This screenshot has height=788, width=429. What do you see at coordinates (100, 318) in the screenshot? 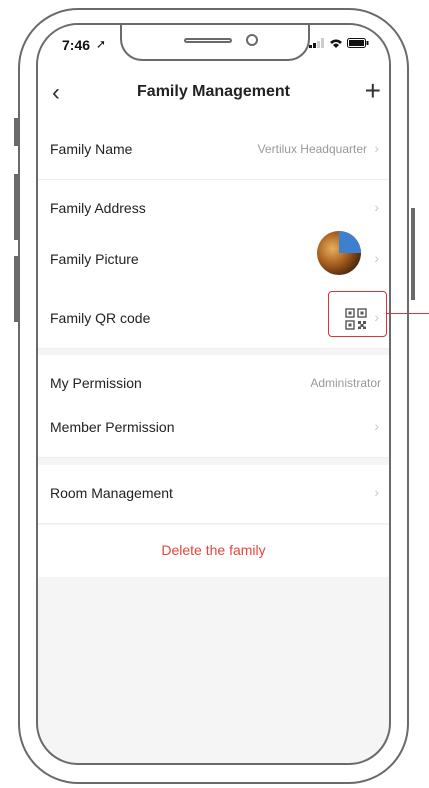
I see `row-label: Family QR code` at bounding box center [100, 318].